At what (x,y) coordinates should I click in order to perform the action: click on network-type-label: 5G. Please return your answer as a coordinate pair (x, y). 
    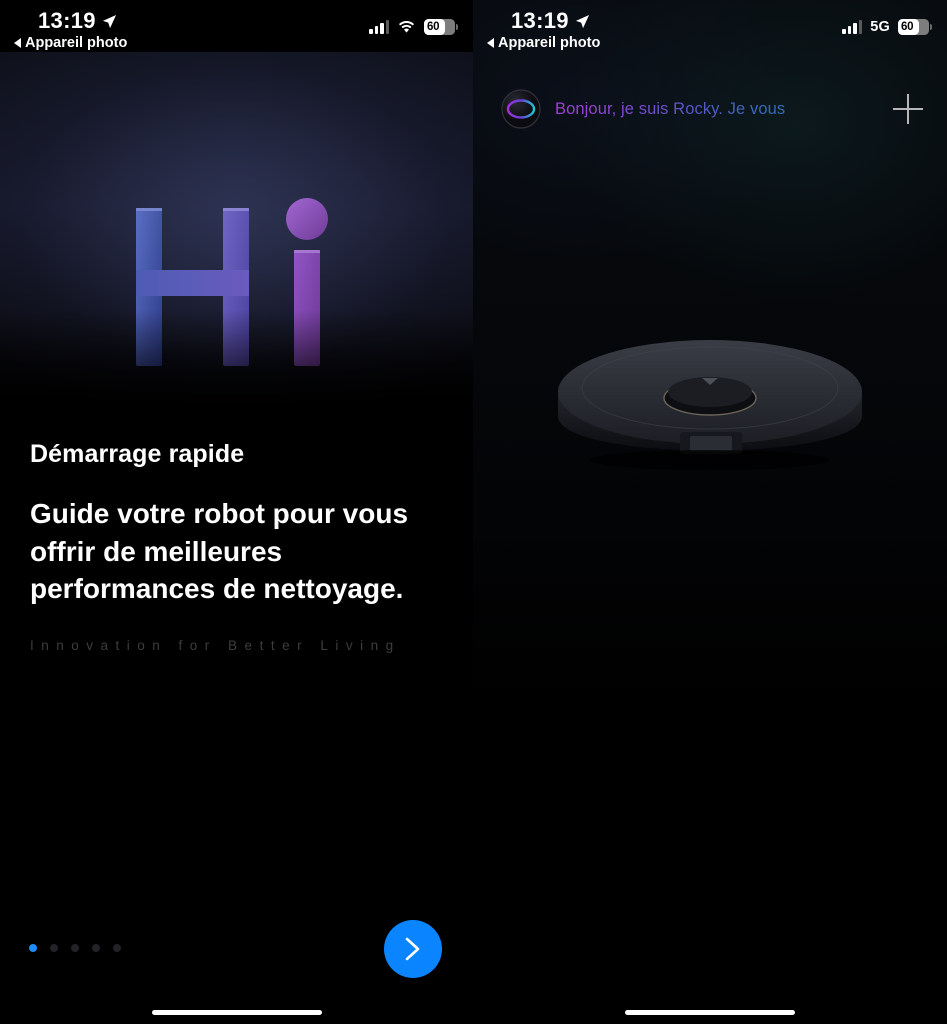
    Looking at the image, I should click on (880, 27).